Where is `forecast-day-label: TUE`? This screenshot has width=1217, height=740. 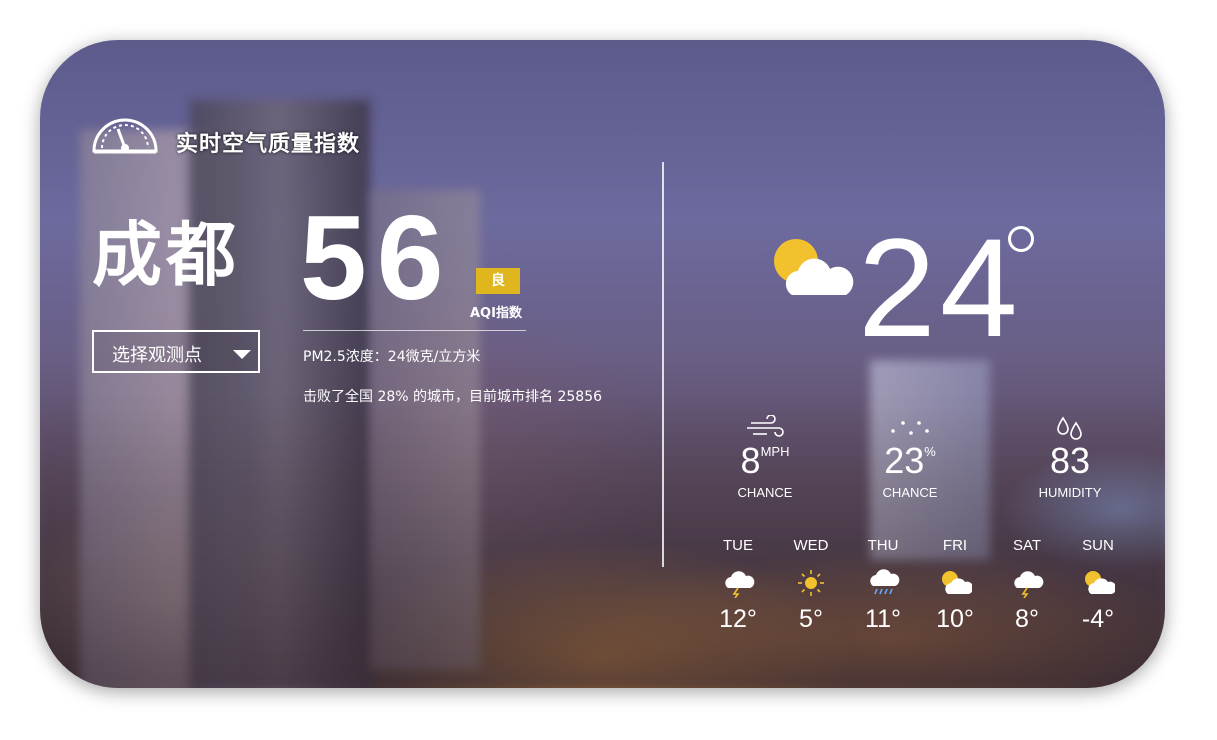
forecast-day-label: TUE is located at coordinates (738, 545).